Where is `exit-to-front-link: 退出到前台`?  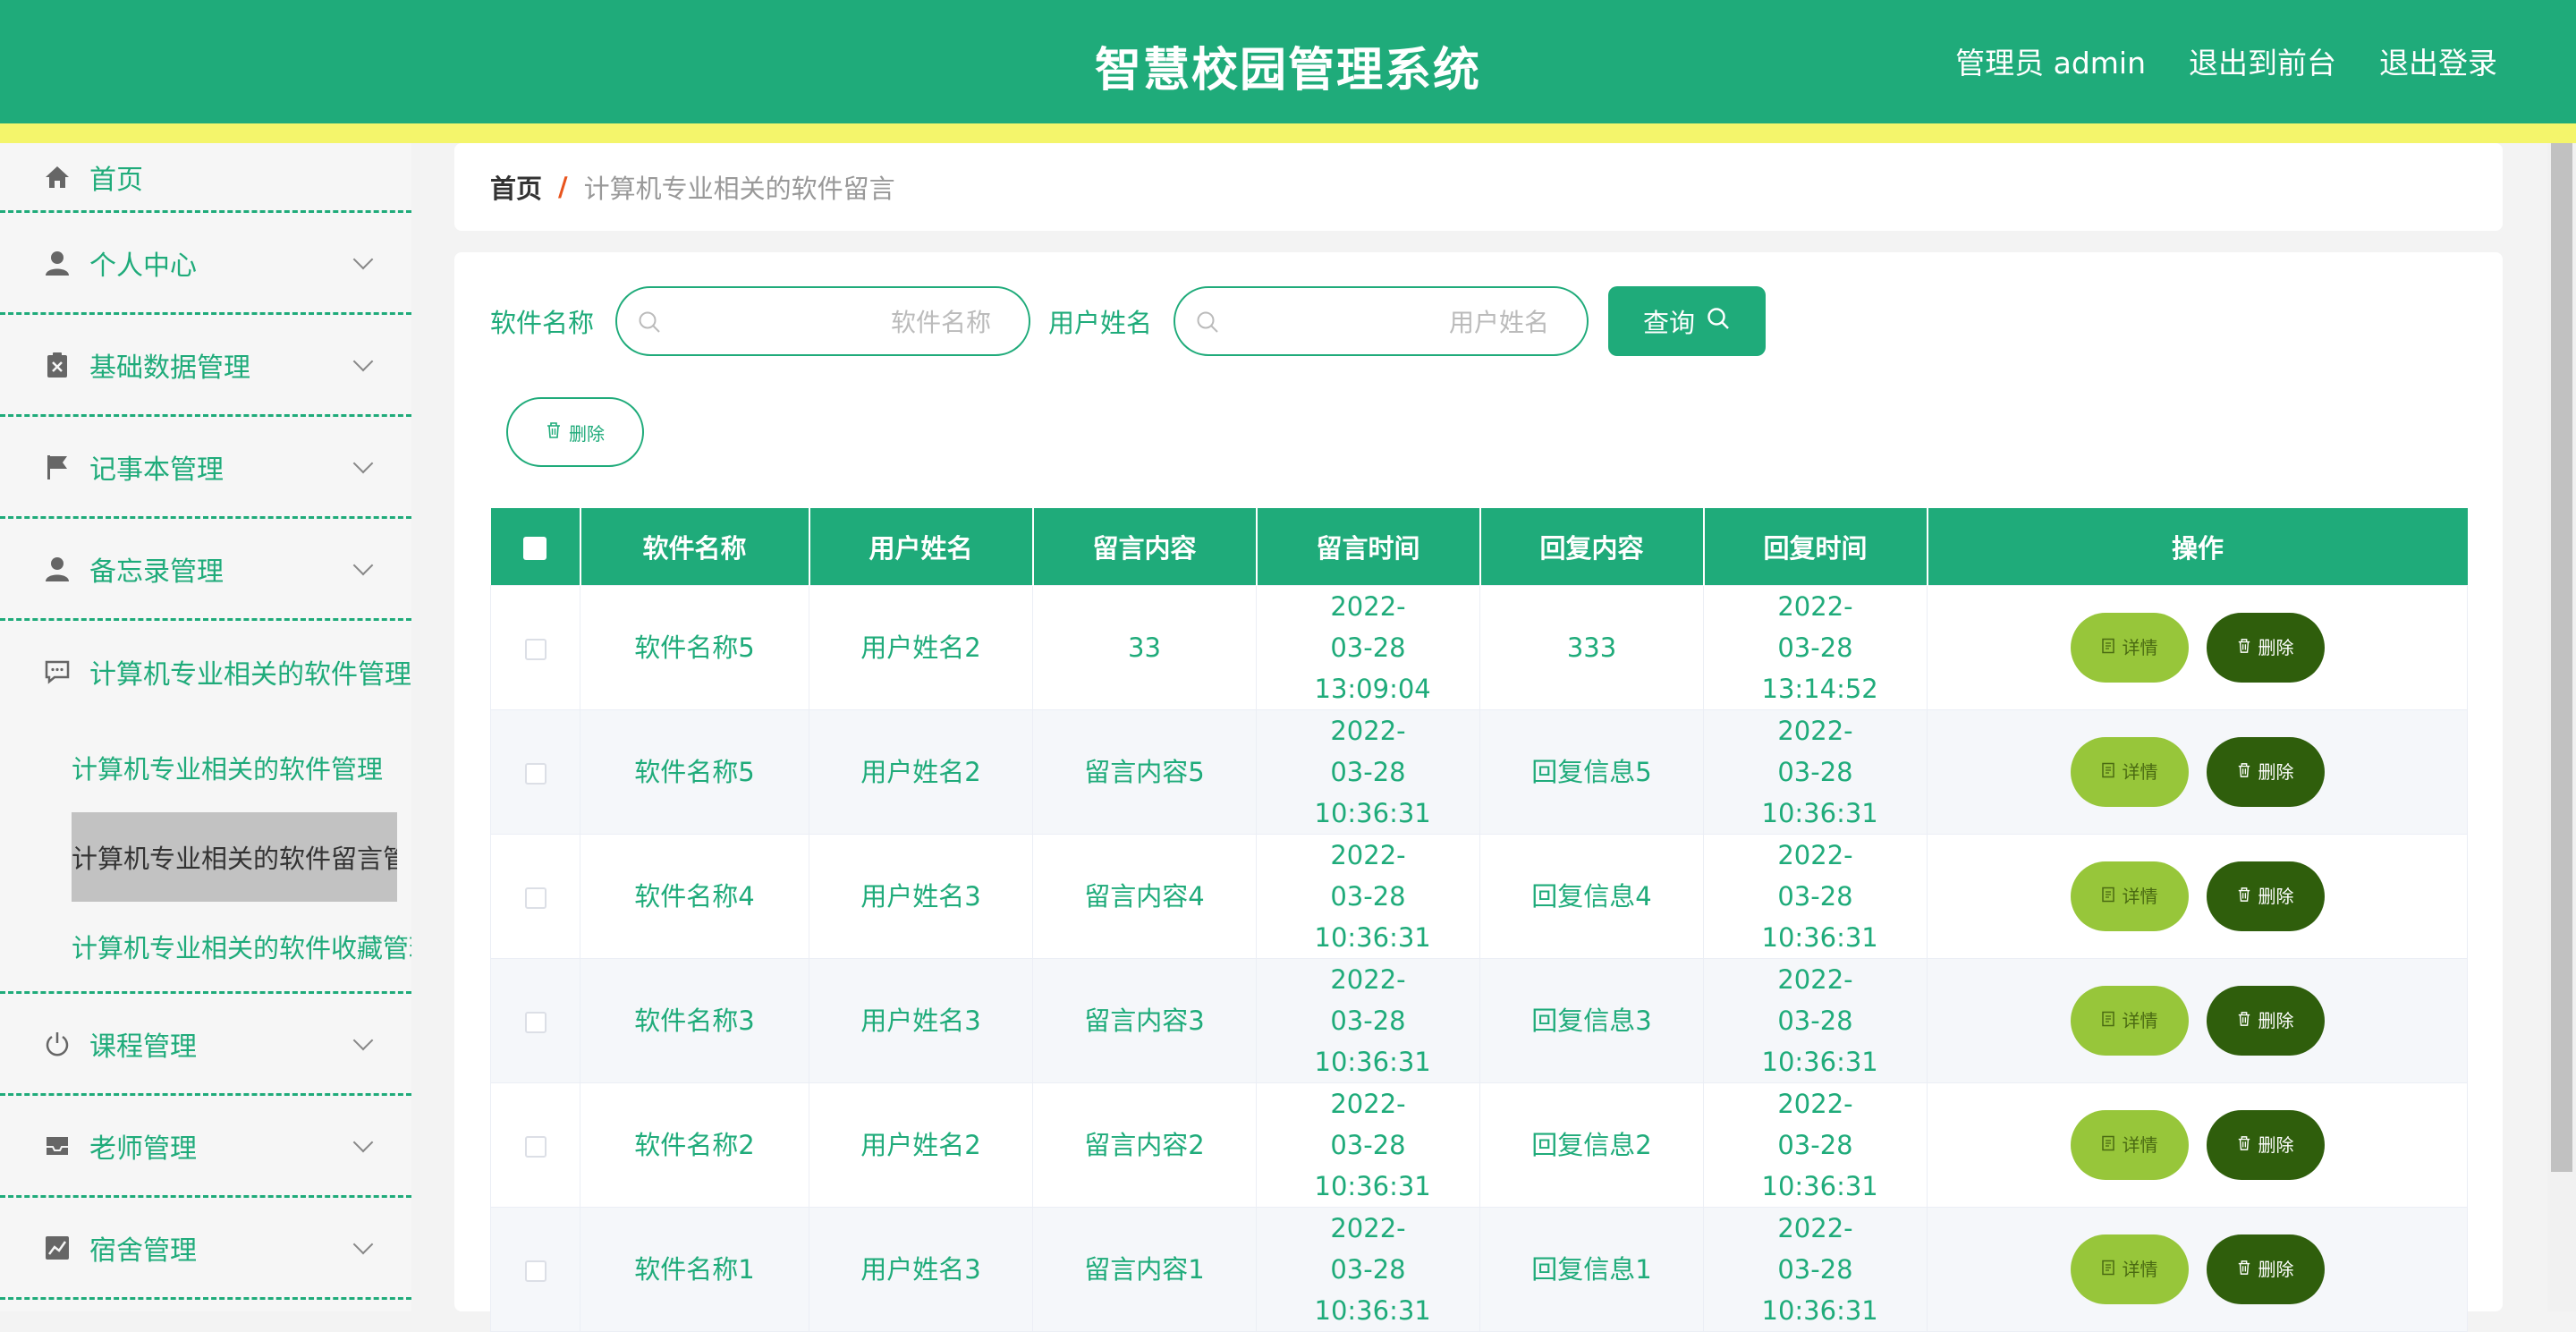
exit-to-front-link: 退出到前台 is located at coordinates (2262, 61).